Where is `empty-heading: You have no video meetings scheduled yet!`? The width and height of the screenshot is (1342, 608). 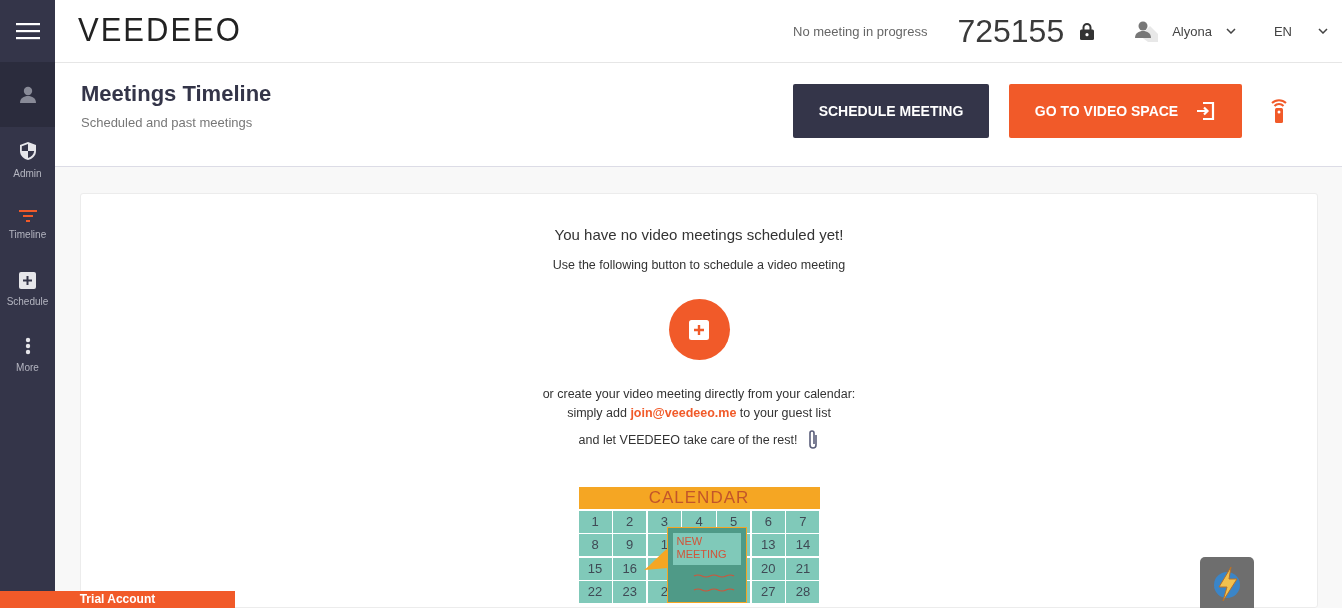 empty-heading: You have no video meetings scheduled yet! is located at coordinates (699, 234).